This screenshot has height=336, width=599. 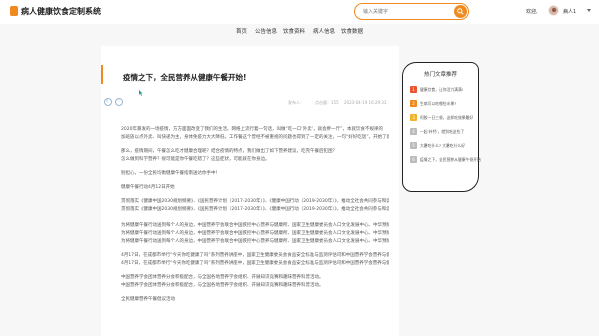 I want to click on rank-badge: 5, so click(x=413, y=145).